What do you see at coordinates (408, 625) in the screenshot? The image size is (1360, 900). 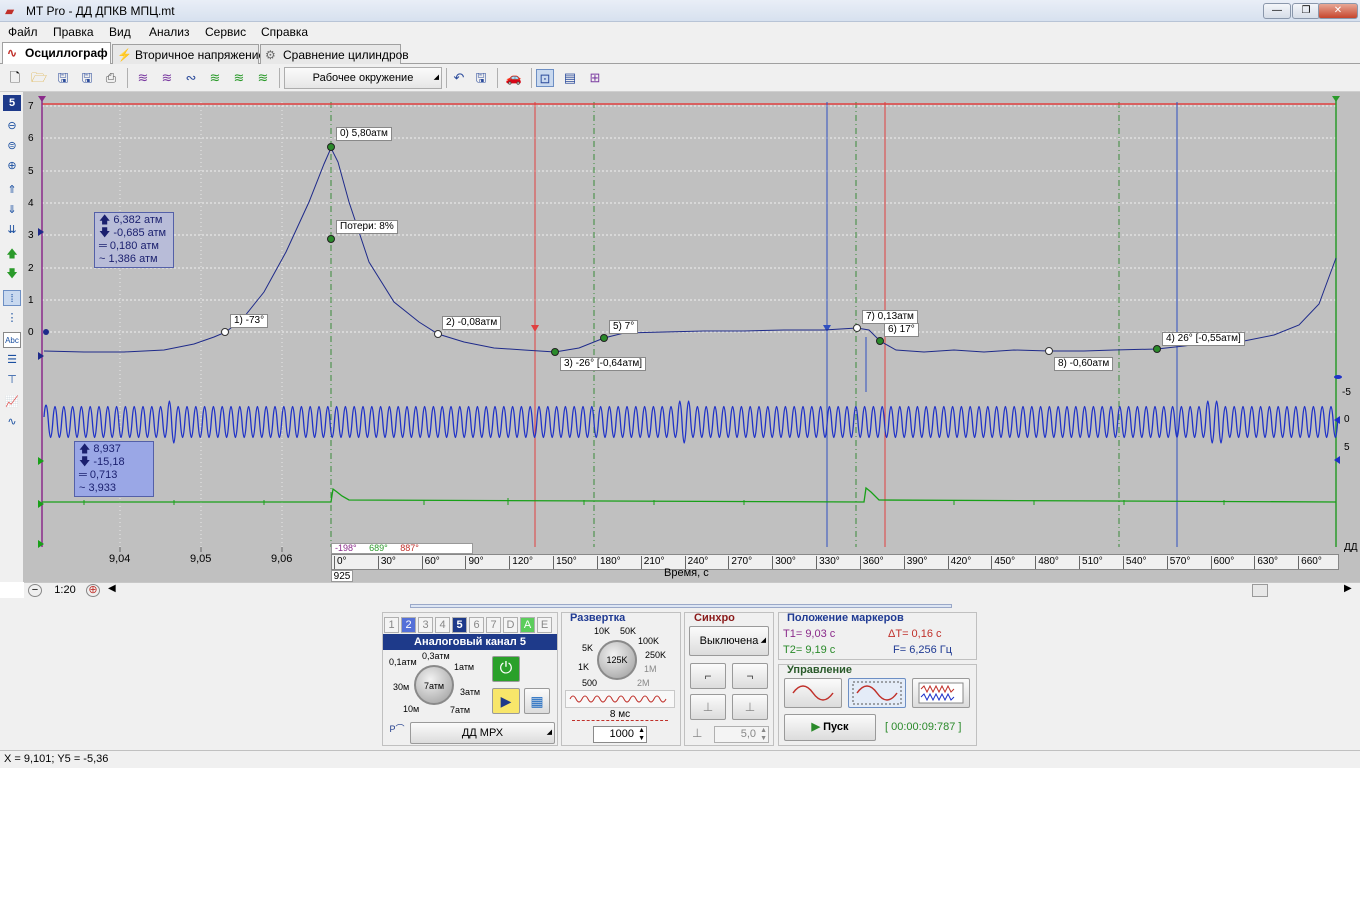 I see `channel-tab-2: 2` at bounding box center [408, 625].